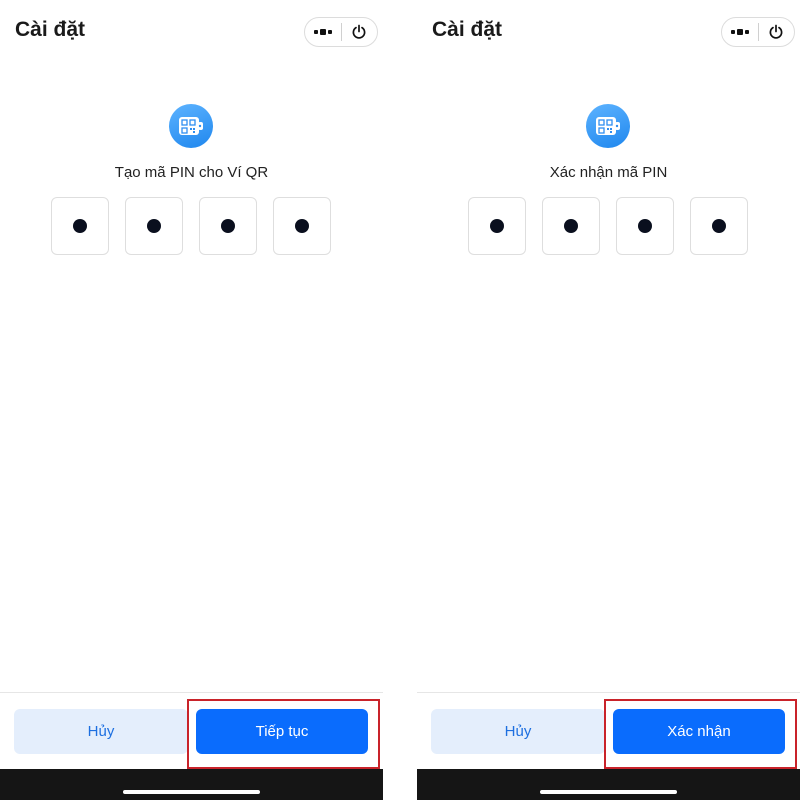  What do you see at coordinates (608, 172) in the screenshot?
I see `pin-prompt: Xác nhận mã PIN` at bounding box center [608, 172].